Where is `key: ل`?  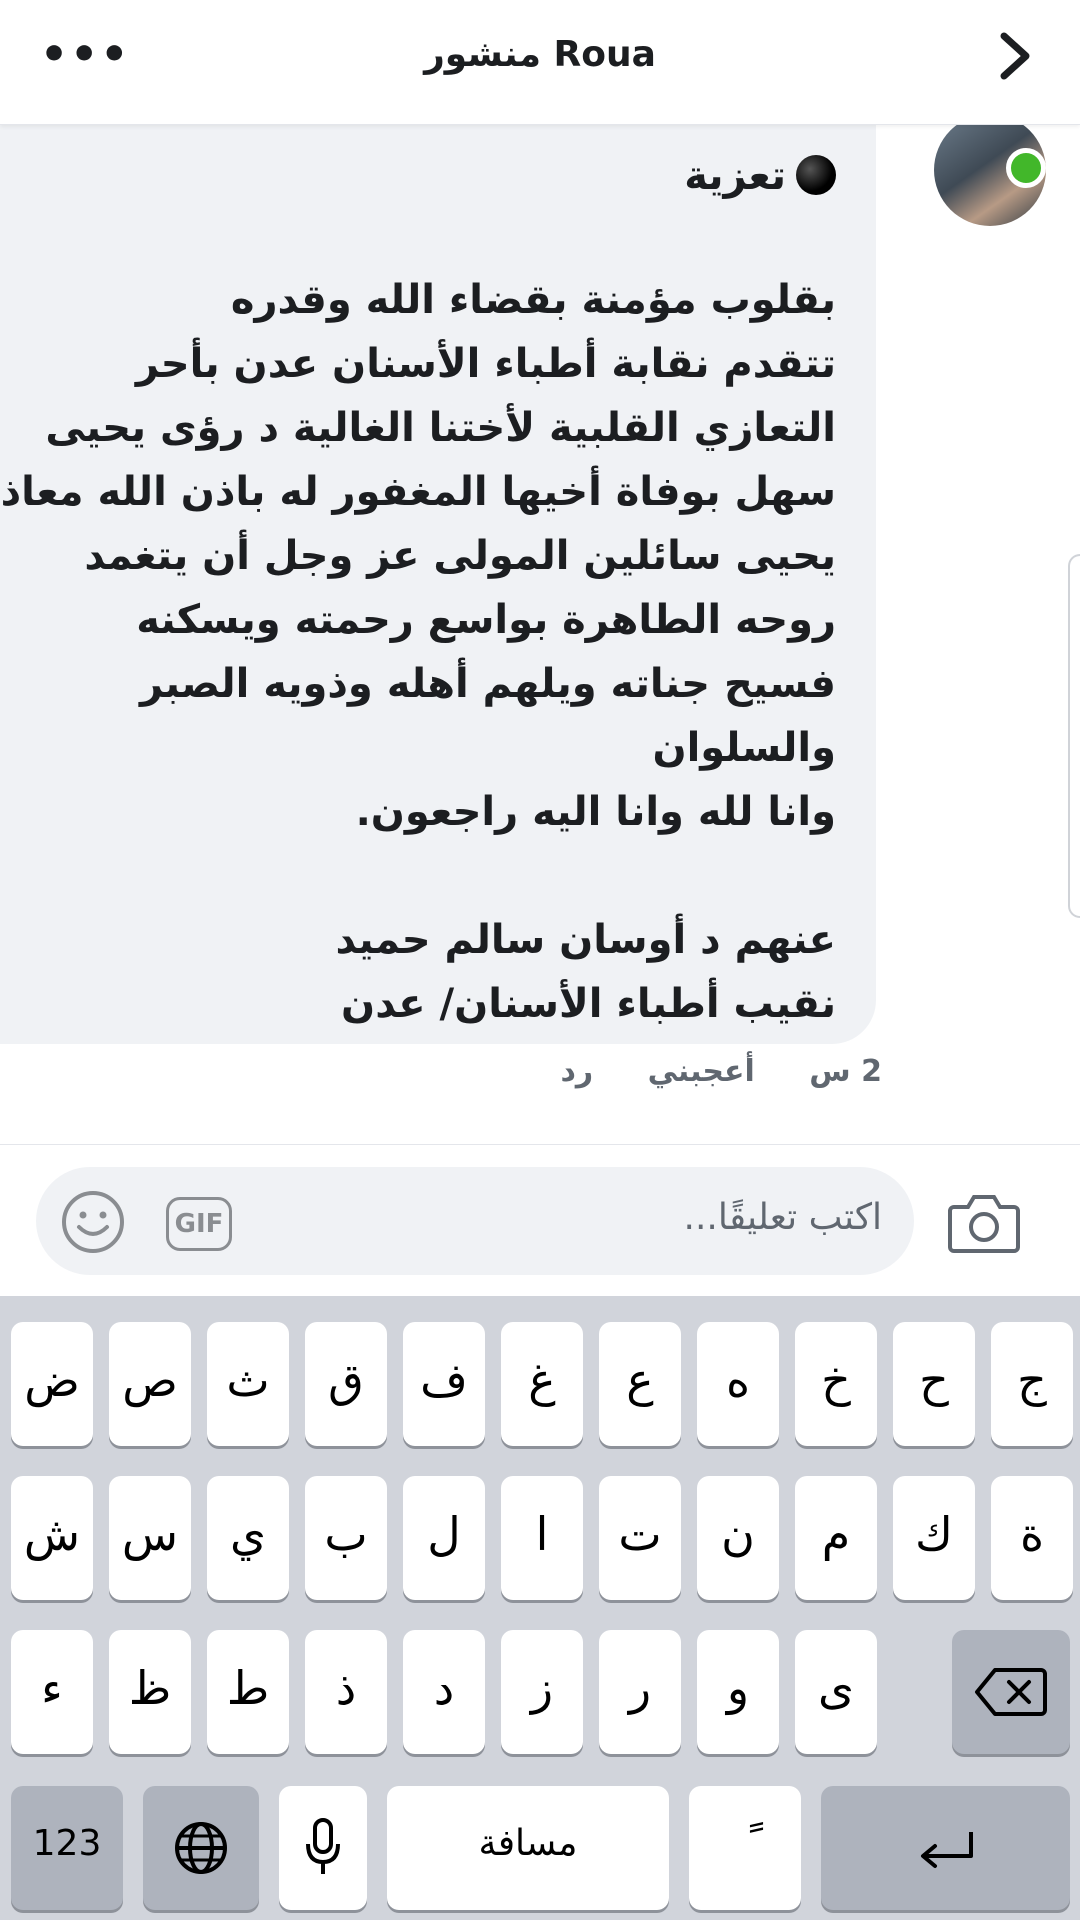
key: ل is located at coordinates (444, 1538).